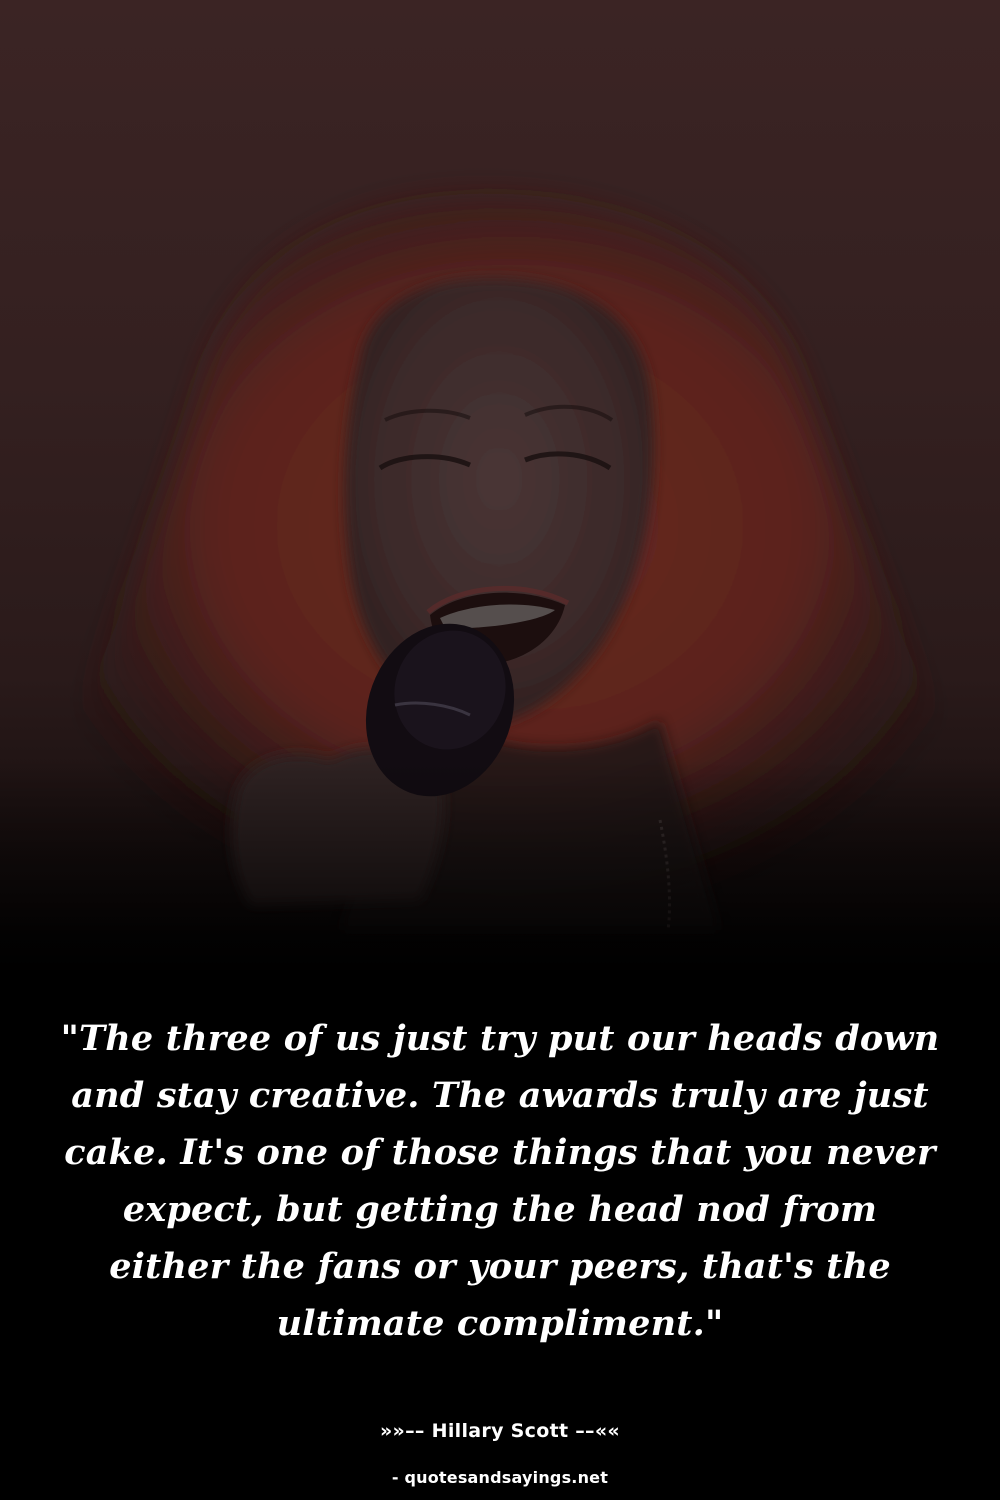 The width and height of the screenshot is (1000, 1500). Describe the element at coordinates (500, 1477) in the screenshot. I see `source-watermark: - quotesandsayings.net` at that location.